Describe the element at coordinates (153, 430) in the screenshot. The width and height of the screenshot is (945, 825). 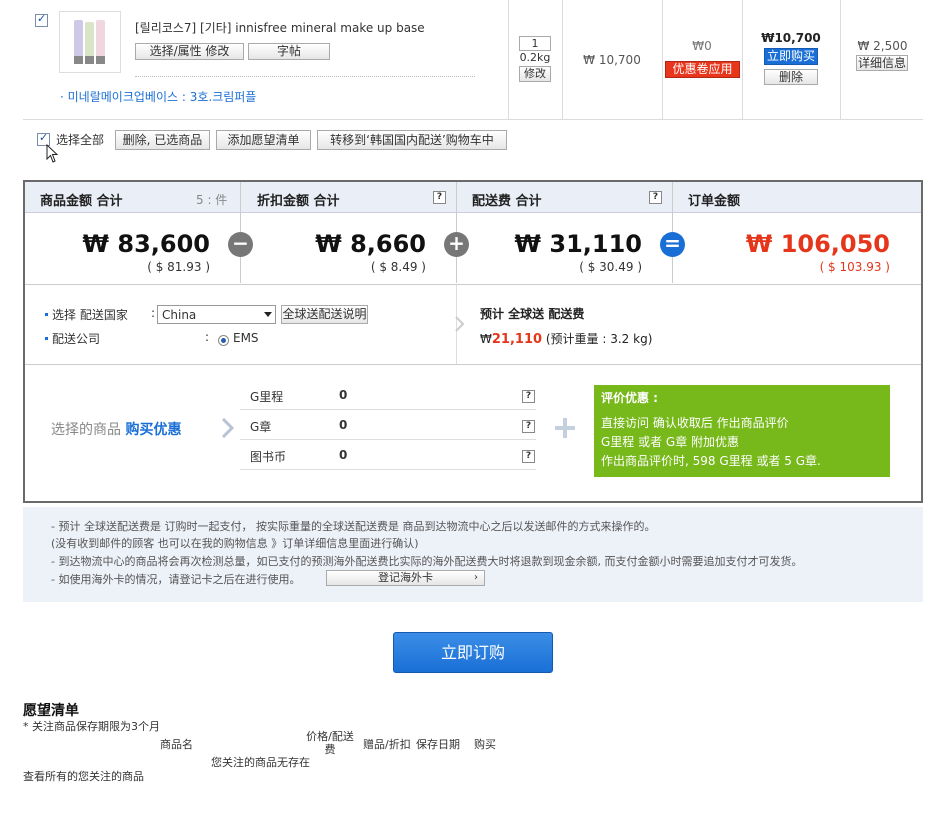
I see `benefit-label-bold: 购买优惠` at that location.